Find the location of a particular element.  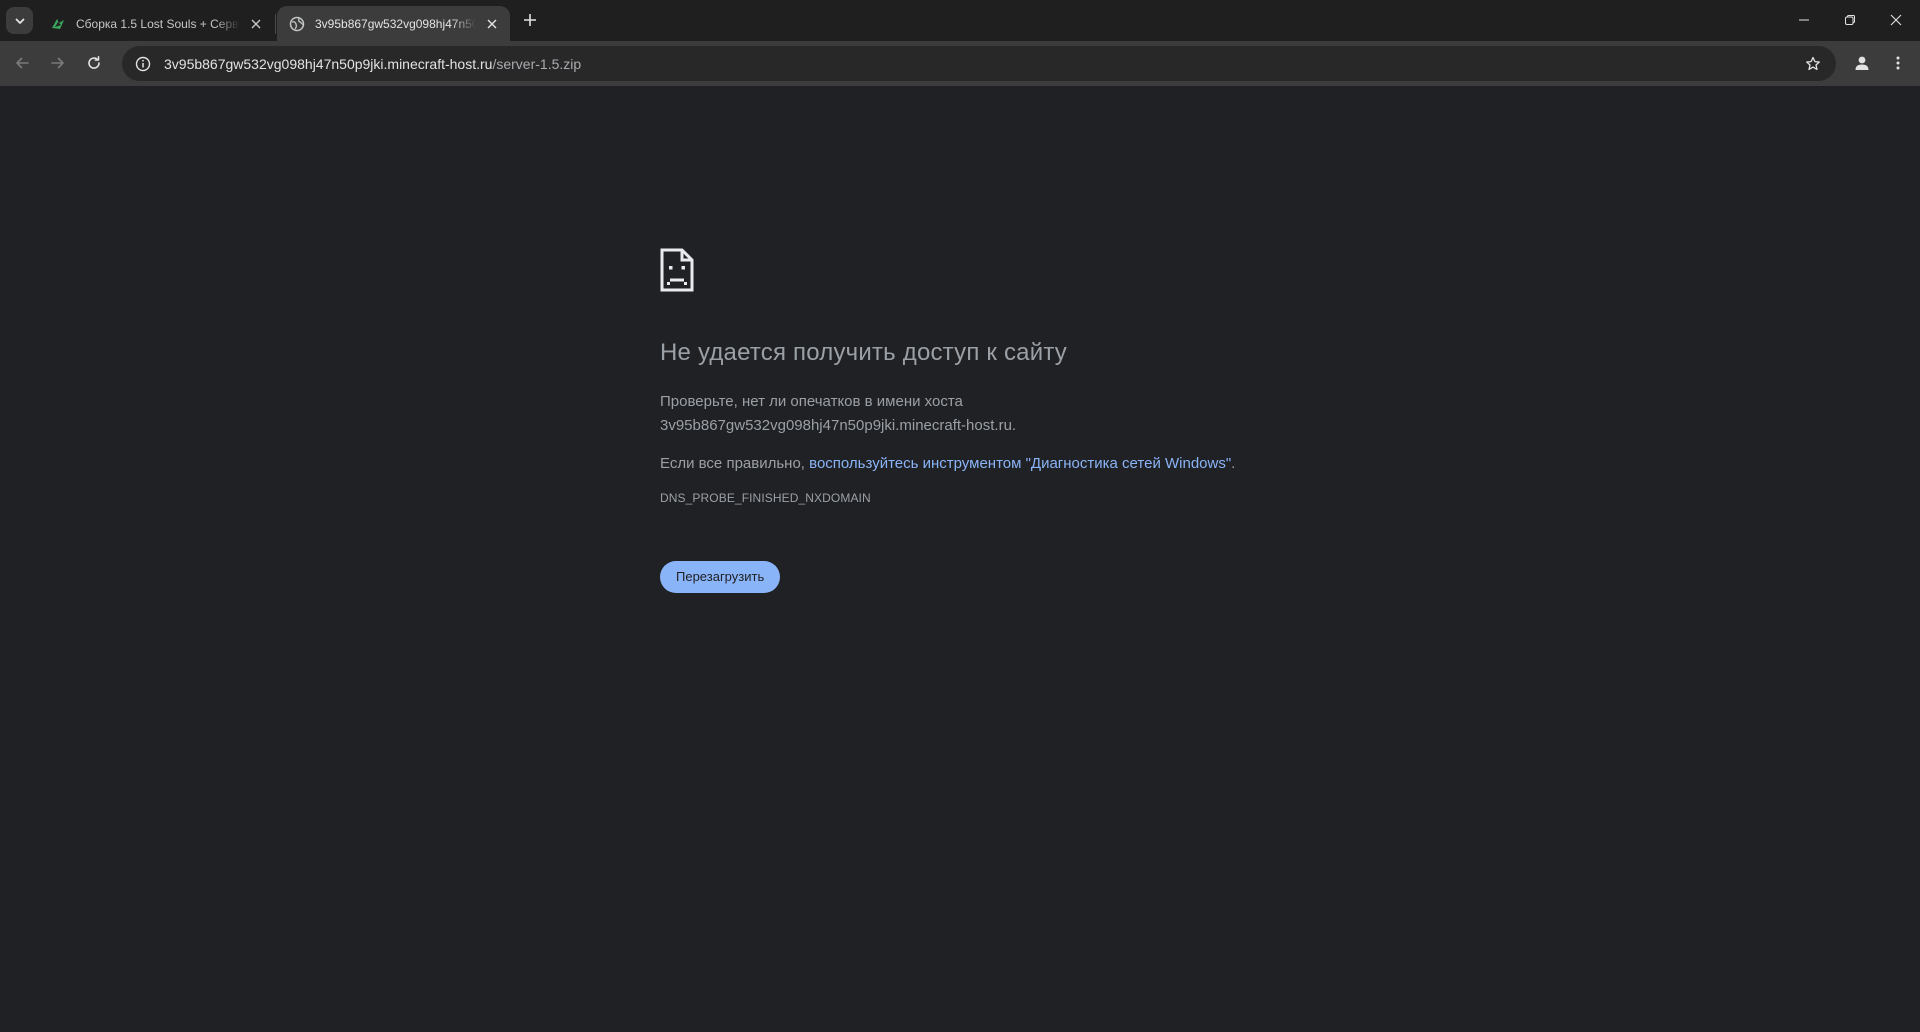

minimize-button is located at coordinates (1804, 20).